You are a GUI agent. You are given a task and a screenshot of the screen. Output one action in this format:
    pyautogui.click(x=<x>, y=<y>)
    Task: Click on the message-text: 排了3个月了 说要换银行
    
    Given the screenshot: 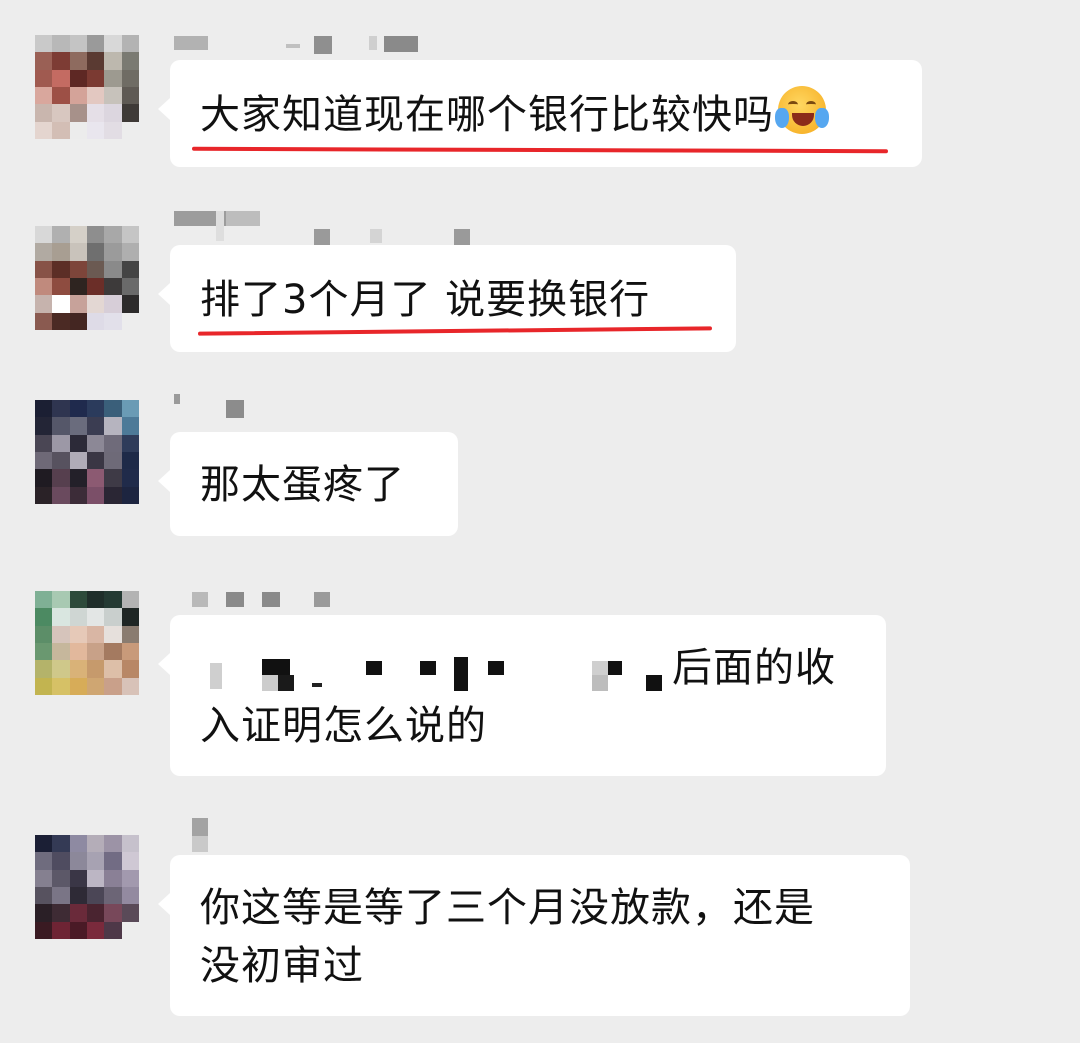 What is the action you would take?
    pyautogui.click(x=425, y=300)
    